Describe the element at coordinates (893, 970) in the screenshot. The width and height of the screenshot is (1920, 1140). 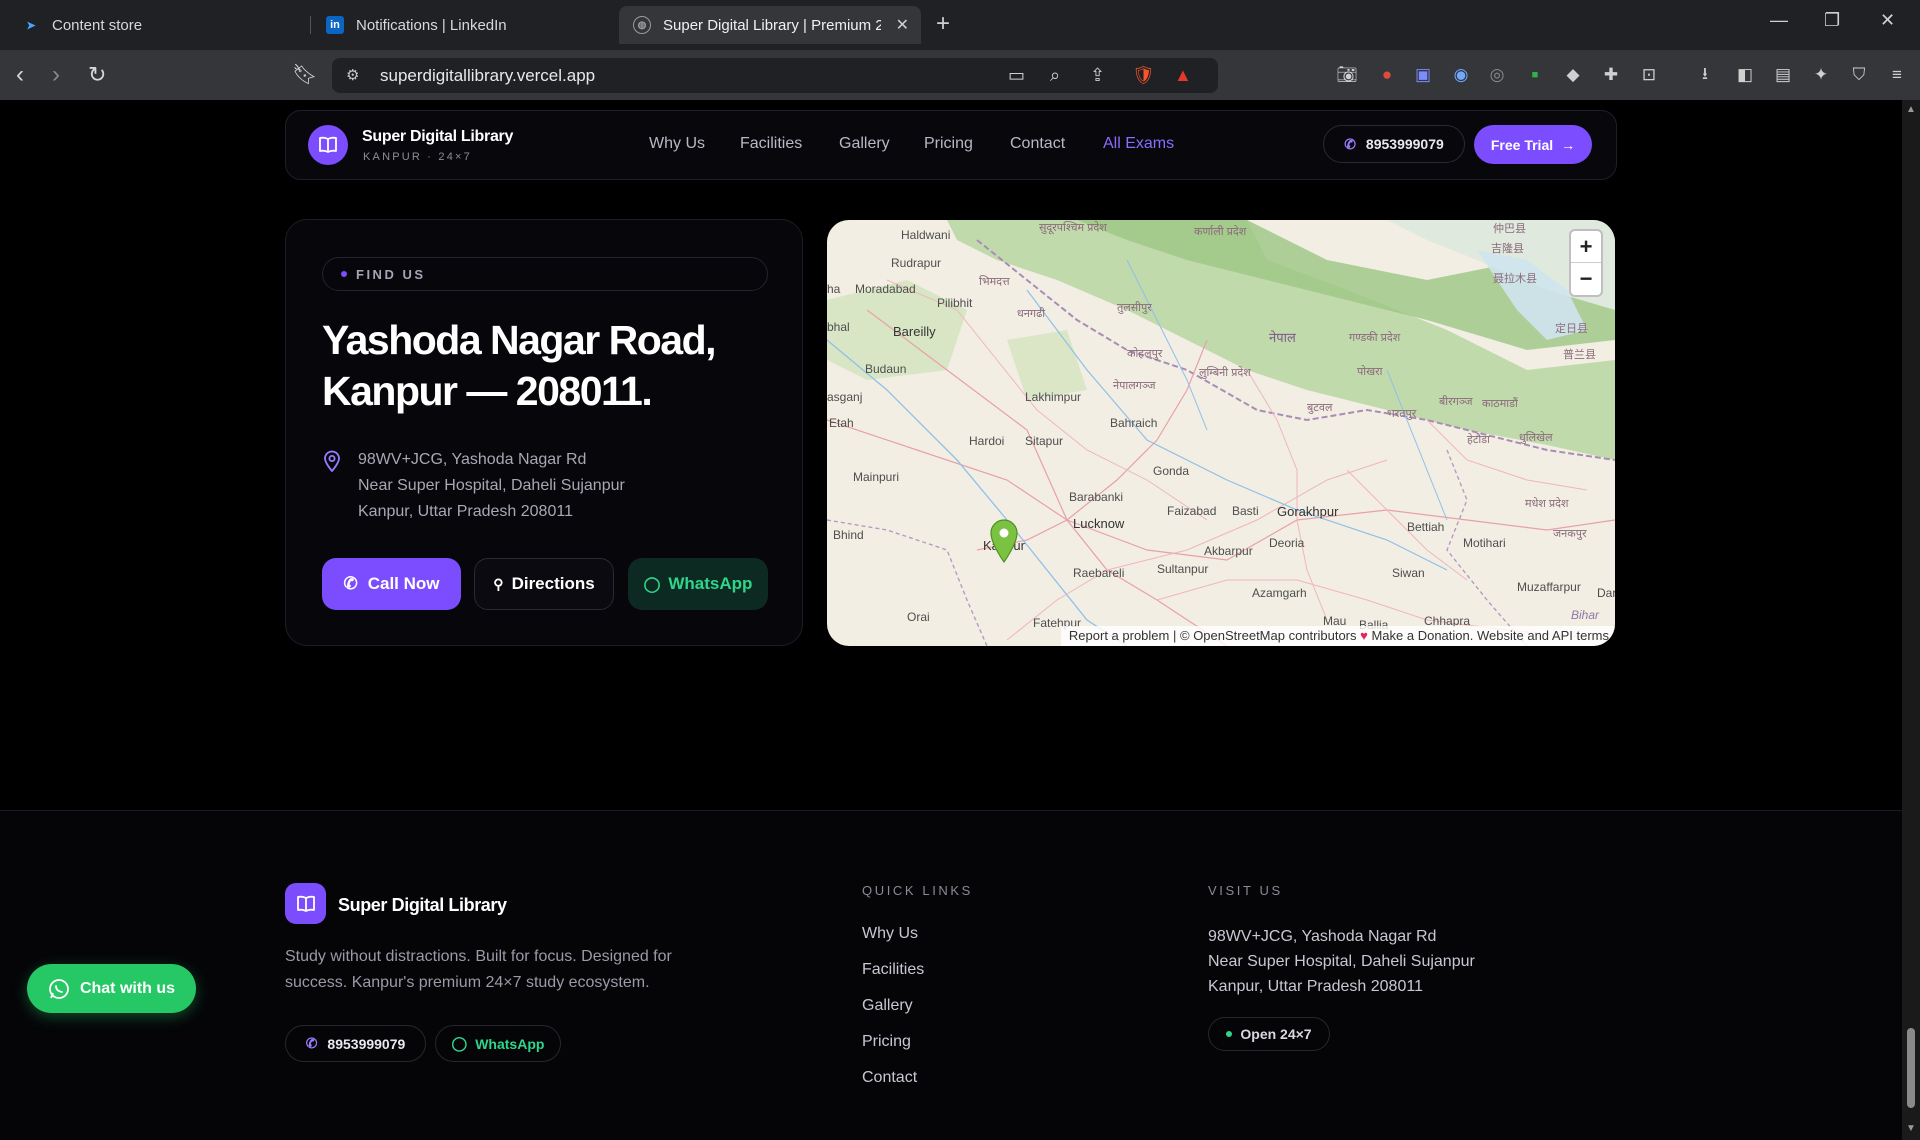
I see `footer-link-facilities: Facilities` at that location.